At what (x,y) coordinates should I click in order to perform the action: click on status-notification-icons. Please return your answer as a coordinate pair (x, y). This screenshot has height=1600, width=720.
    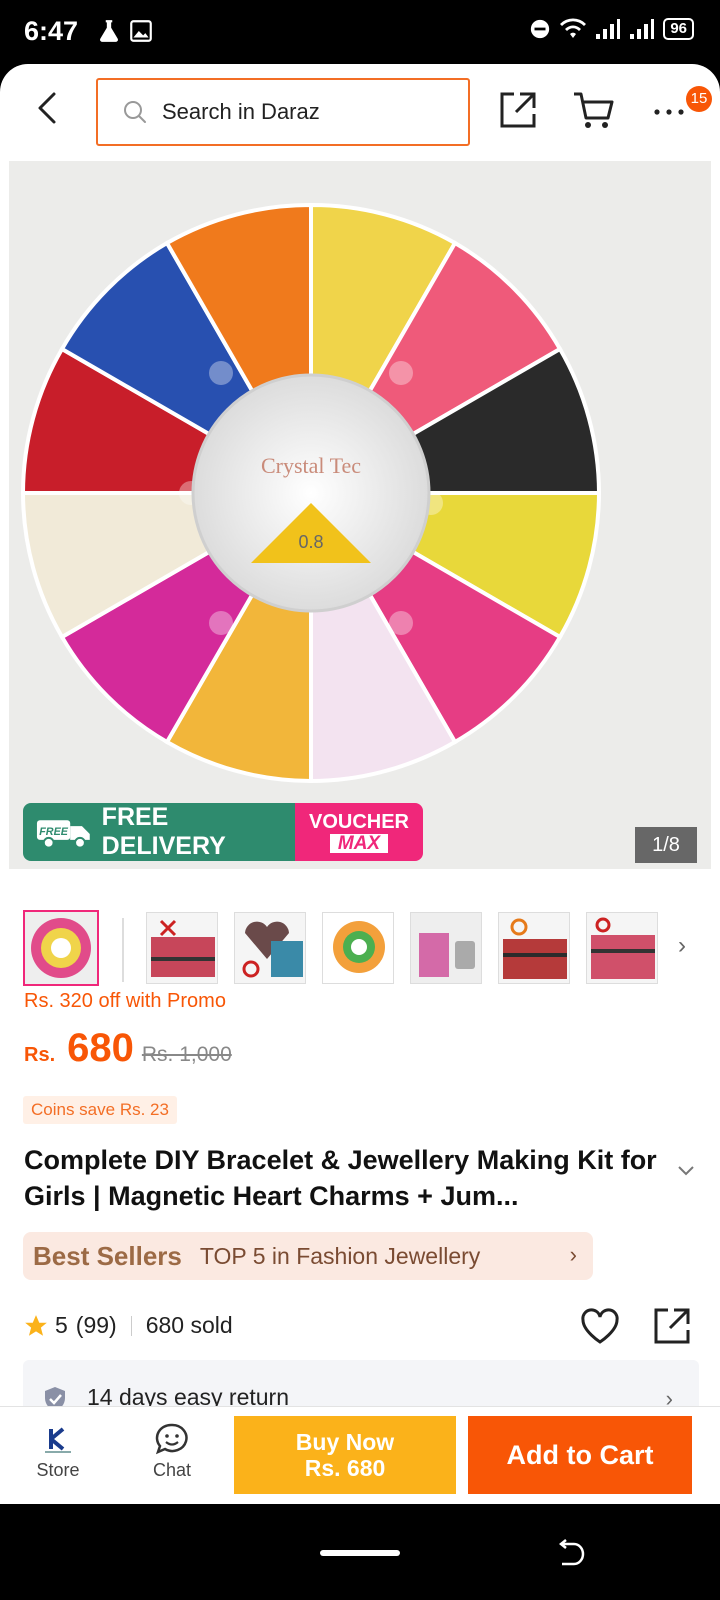
    Looking at the image, I should click on (125, 31).